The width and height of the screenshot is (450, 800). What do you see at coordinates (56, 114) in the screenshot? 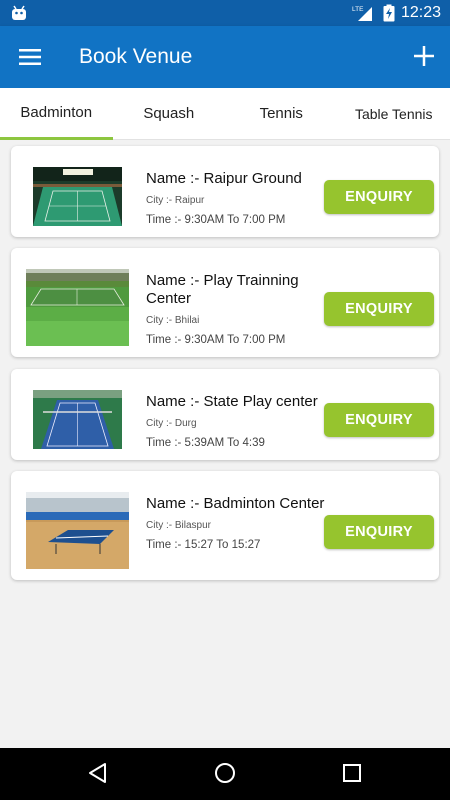
I see `tab-badminton: Badminton` at bounding box center [56, 114].